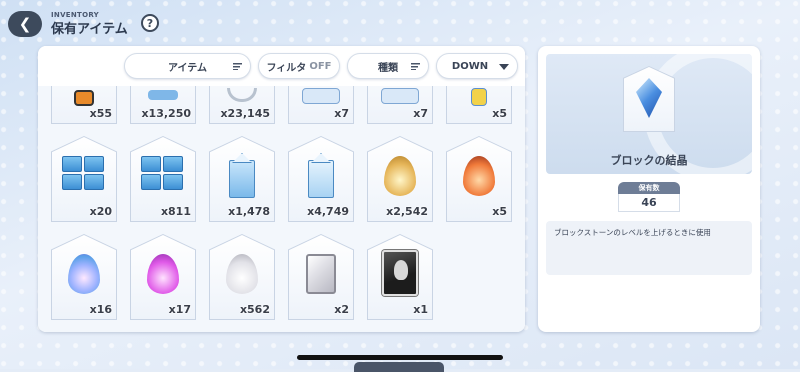  I want to click on help-button: ?, so click(150, 23).